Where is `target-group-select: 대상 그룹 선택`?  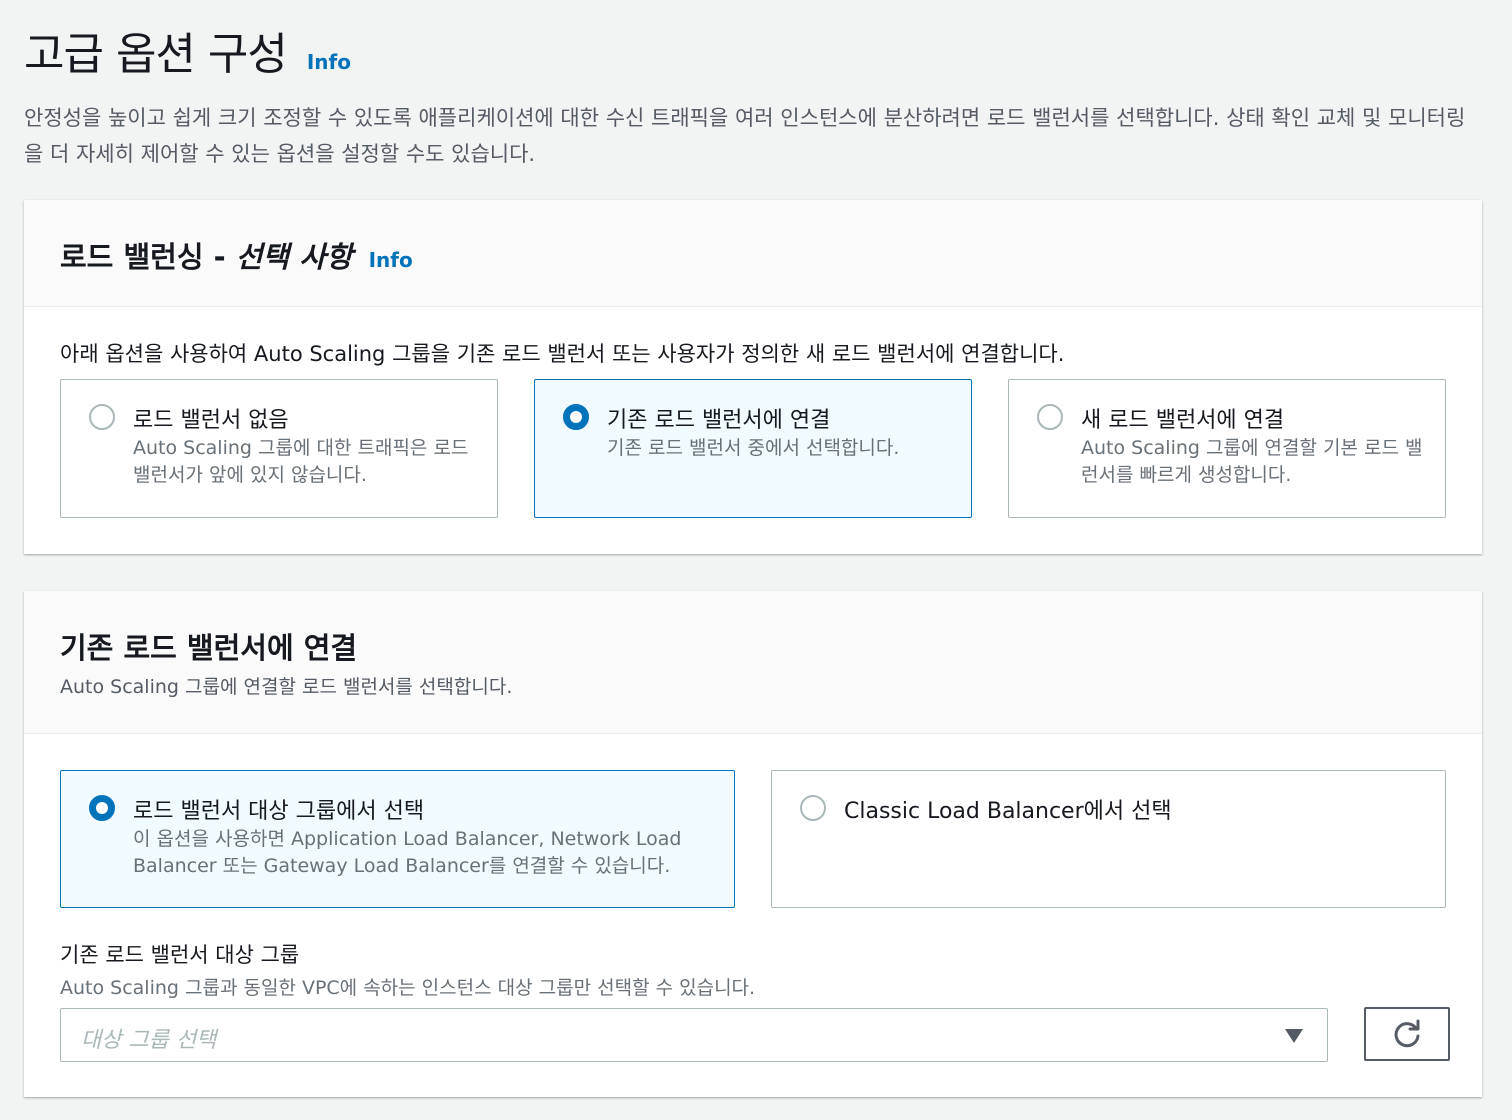 target-group-select: 대상 그룹 선택 is located at coordinates (694, 1035).